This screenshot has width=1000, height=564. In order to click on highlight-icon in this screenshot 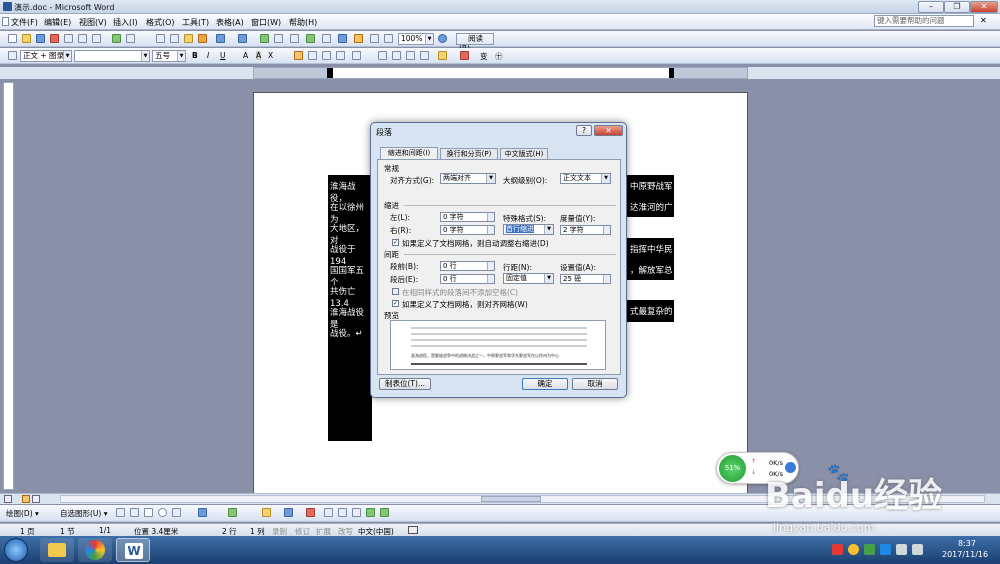, I will do `click(442, 55)`.